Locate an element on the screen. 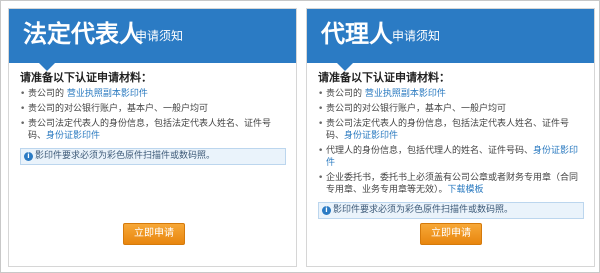 This screenshot has height=273, width=600. item-text: 代理人的身份信息，包括代理人的姓名、证件号码、 is located at coordinates (430, 151).